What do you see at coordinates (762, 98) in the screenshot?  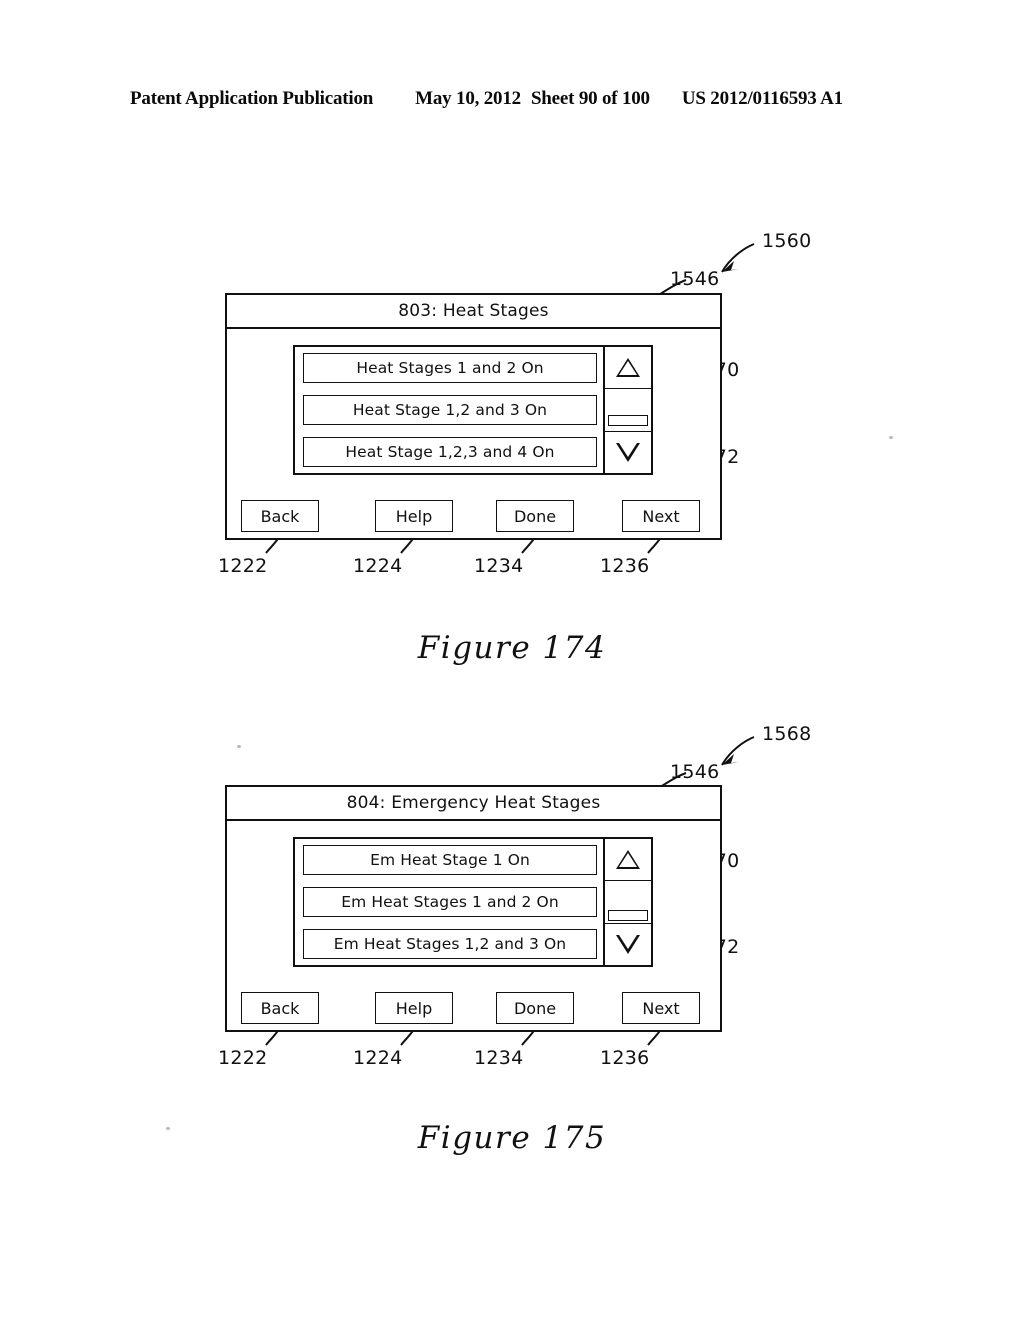 I see `header-patent-number: US 2012/0116593 A1` at bounding box center [762, 98].